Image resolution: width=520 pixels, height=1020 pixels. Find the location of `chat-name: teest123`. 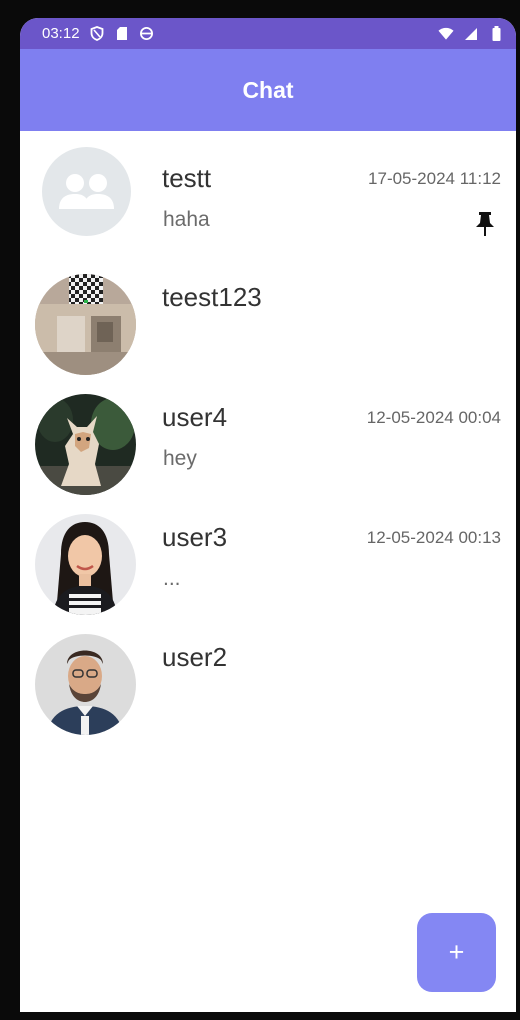

chat-name: teest123 is located at coordinates (212, 297).